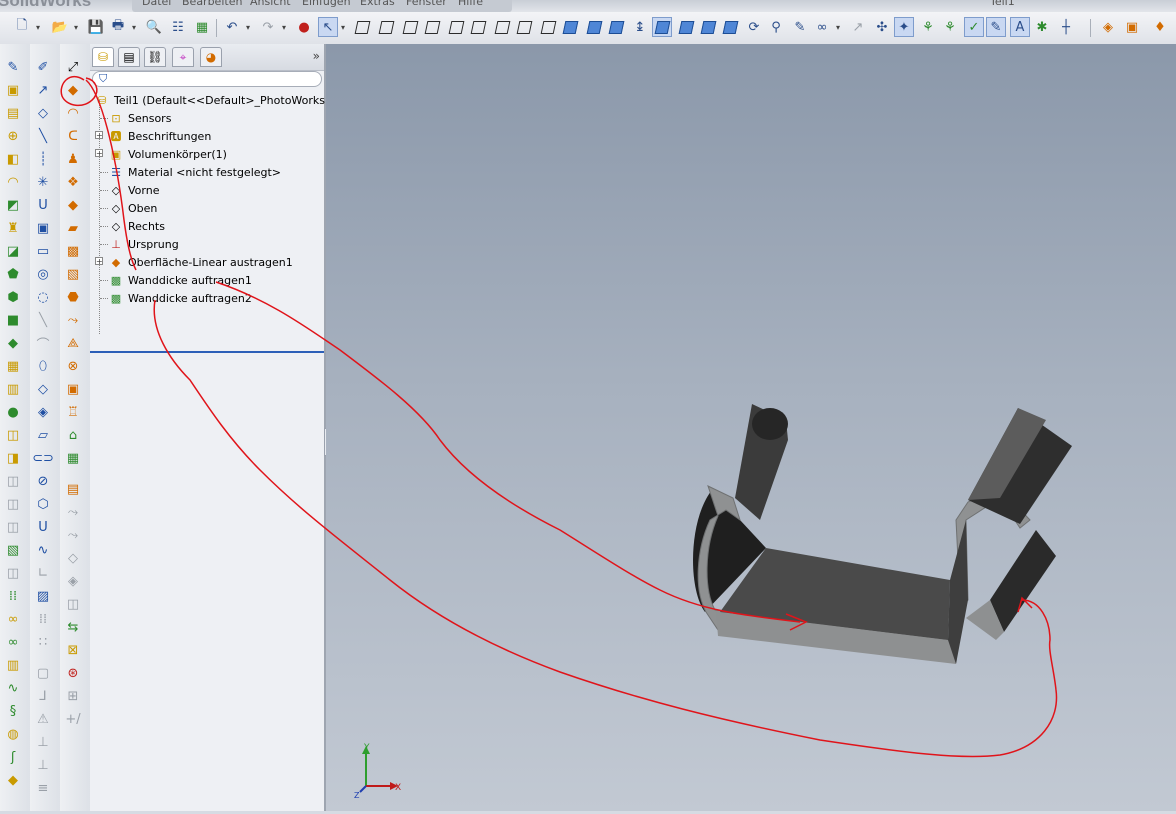 This screenshot has height=814, width=1176. Describe the element at coordinates (686, 27) in the screenshot. I see `shaded-icon` at that location.